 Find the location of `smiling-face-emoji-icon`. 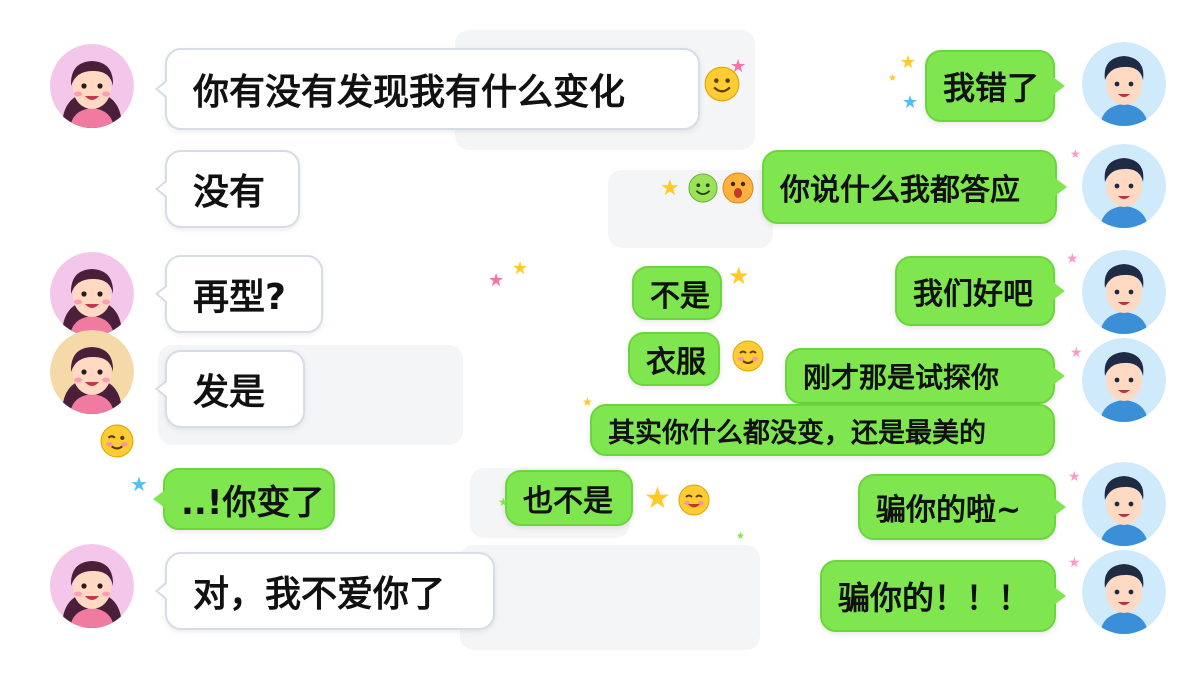

smiling-face-emoji-icon is located at coordinates (703, 188).